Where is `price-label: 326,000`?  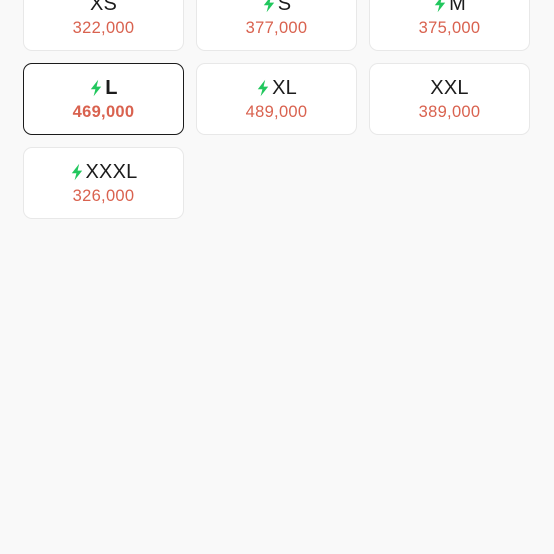 price-label: 326,000 is located at coordinates (103, 196).